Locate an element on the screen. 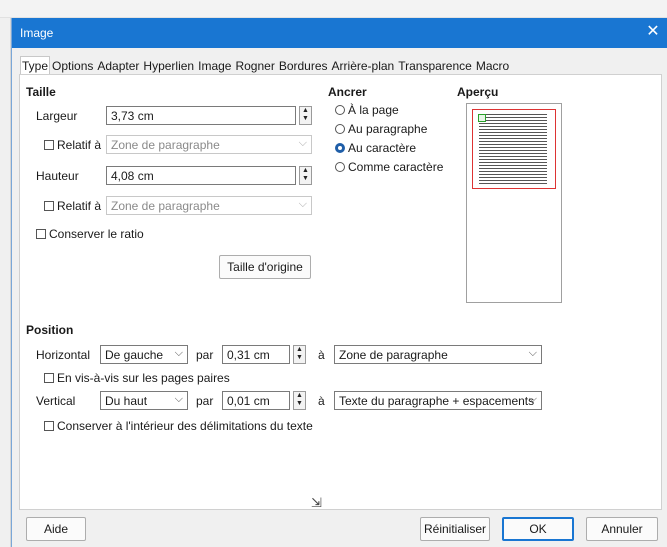 The image size is (667, 547). horizontal-to-combo: Zone de paragraphe ⌵ is located at coordinates (438, 354).